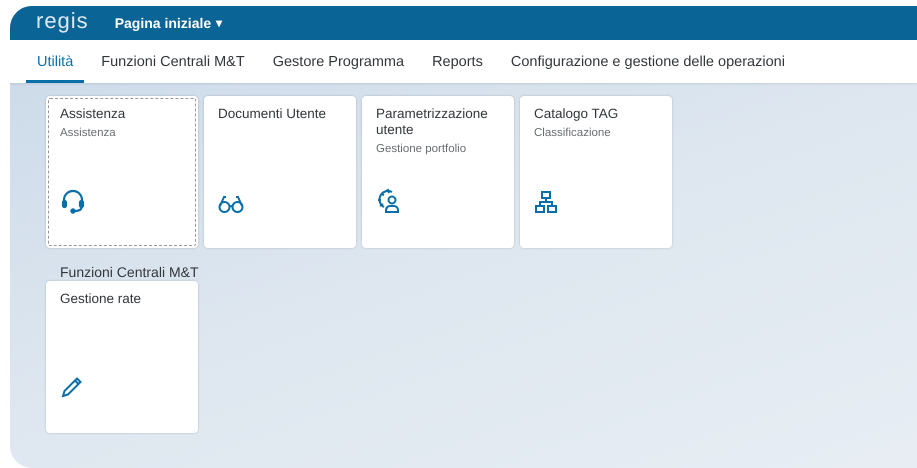  What do you see at coordinates (596, 172) in the screenshot?
I see `app-tile: Catalogo TAG Classificazione` at bounding box center [596, 172].